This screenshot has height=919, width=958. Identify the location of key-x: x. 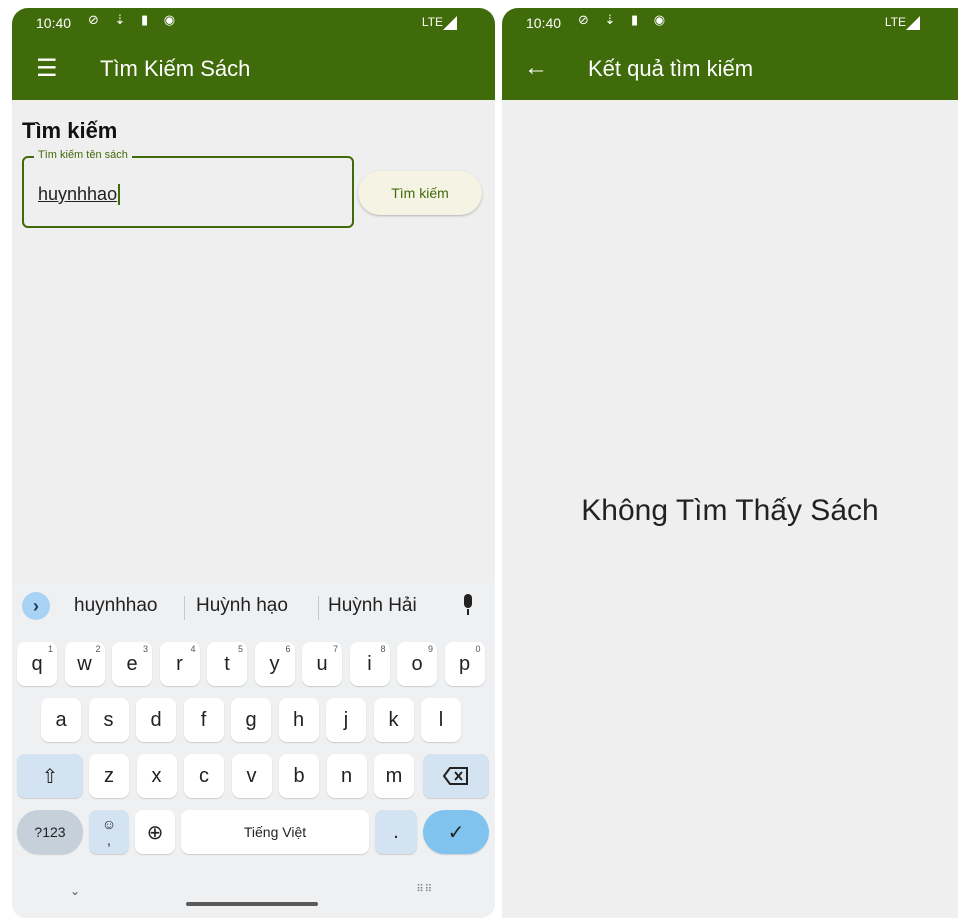
(156, 776).